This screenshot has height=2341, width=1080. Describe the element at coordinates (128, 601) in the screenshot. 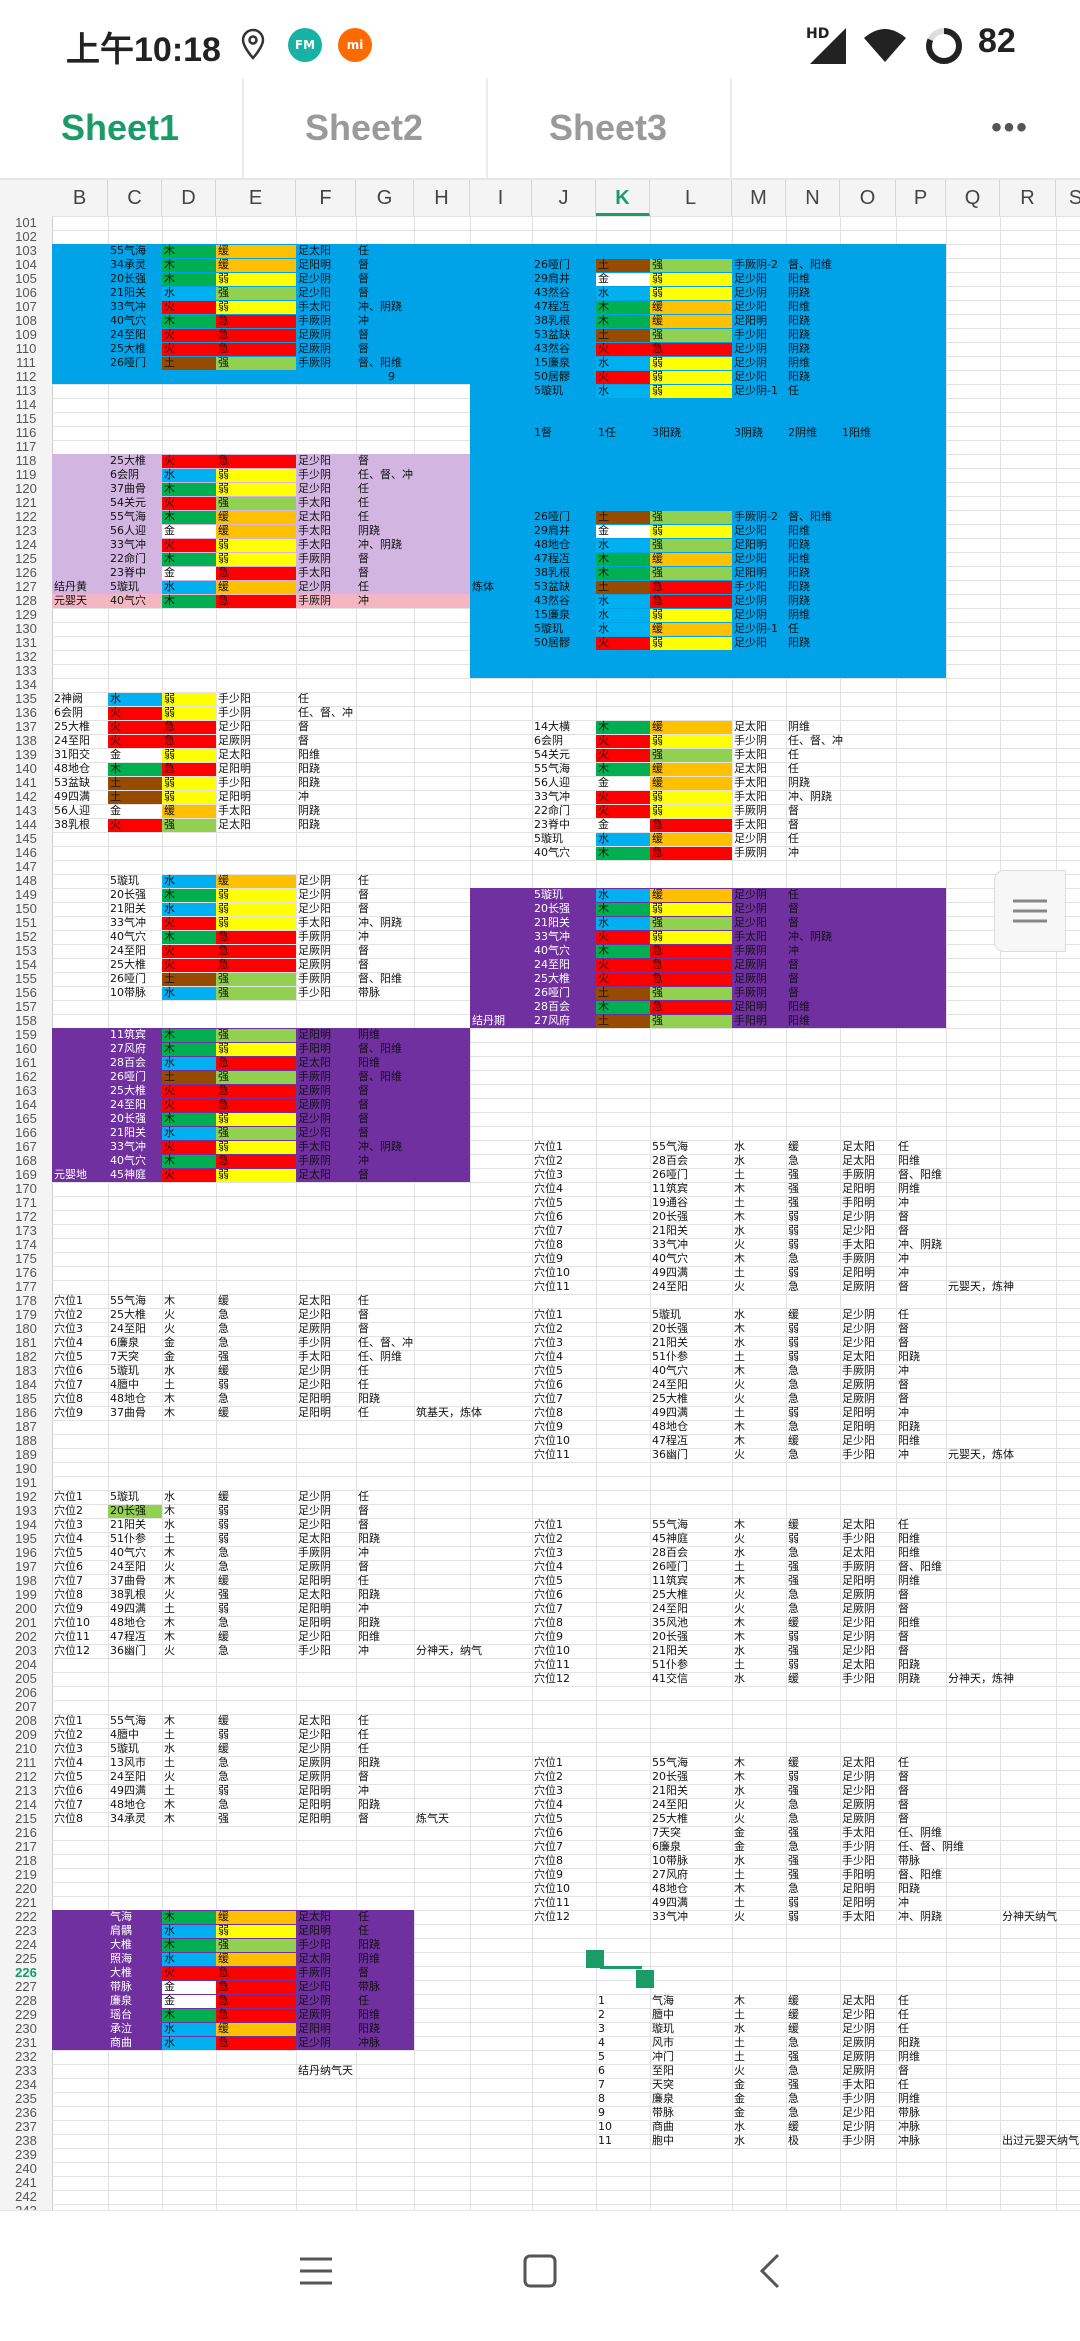

I see `cell-text: 40气穴` at that location.